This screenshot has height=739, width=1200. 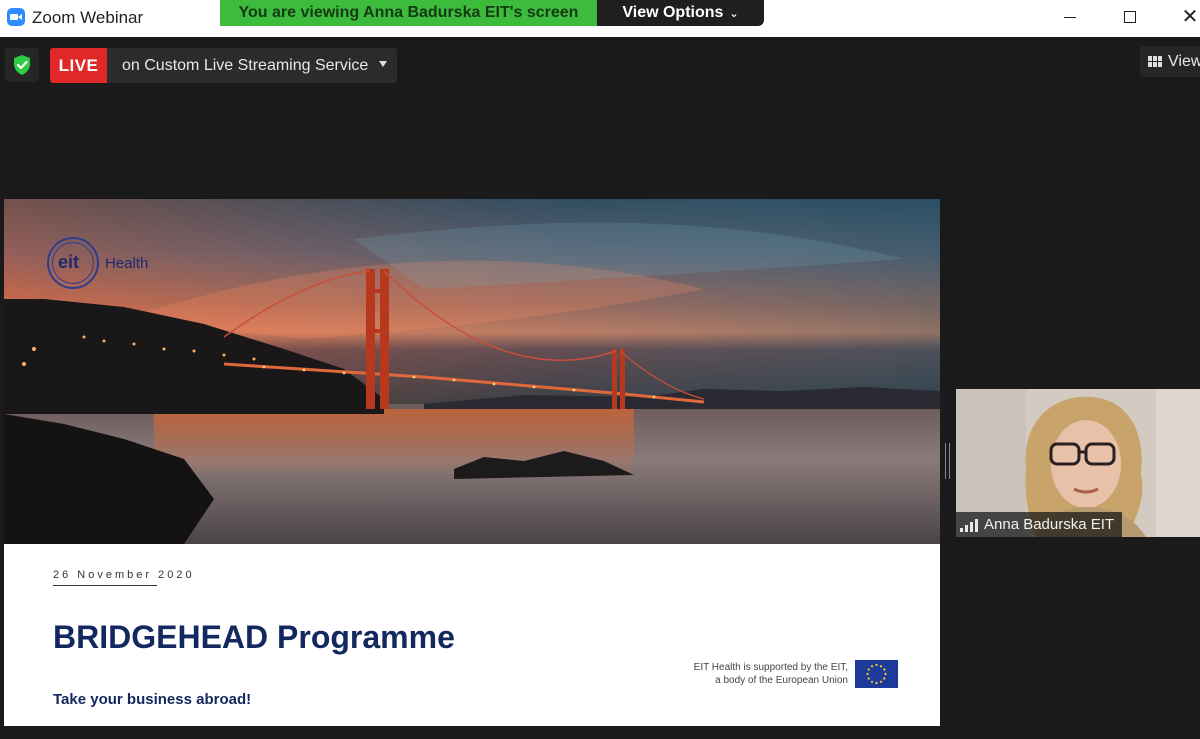 I want to click on chevron-down-icon: ⌄, so click(x=734, y=13).